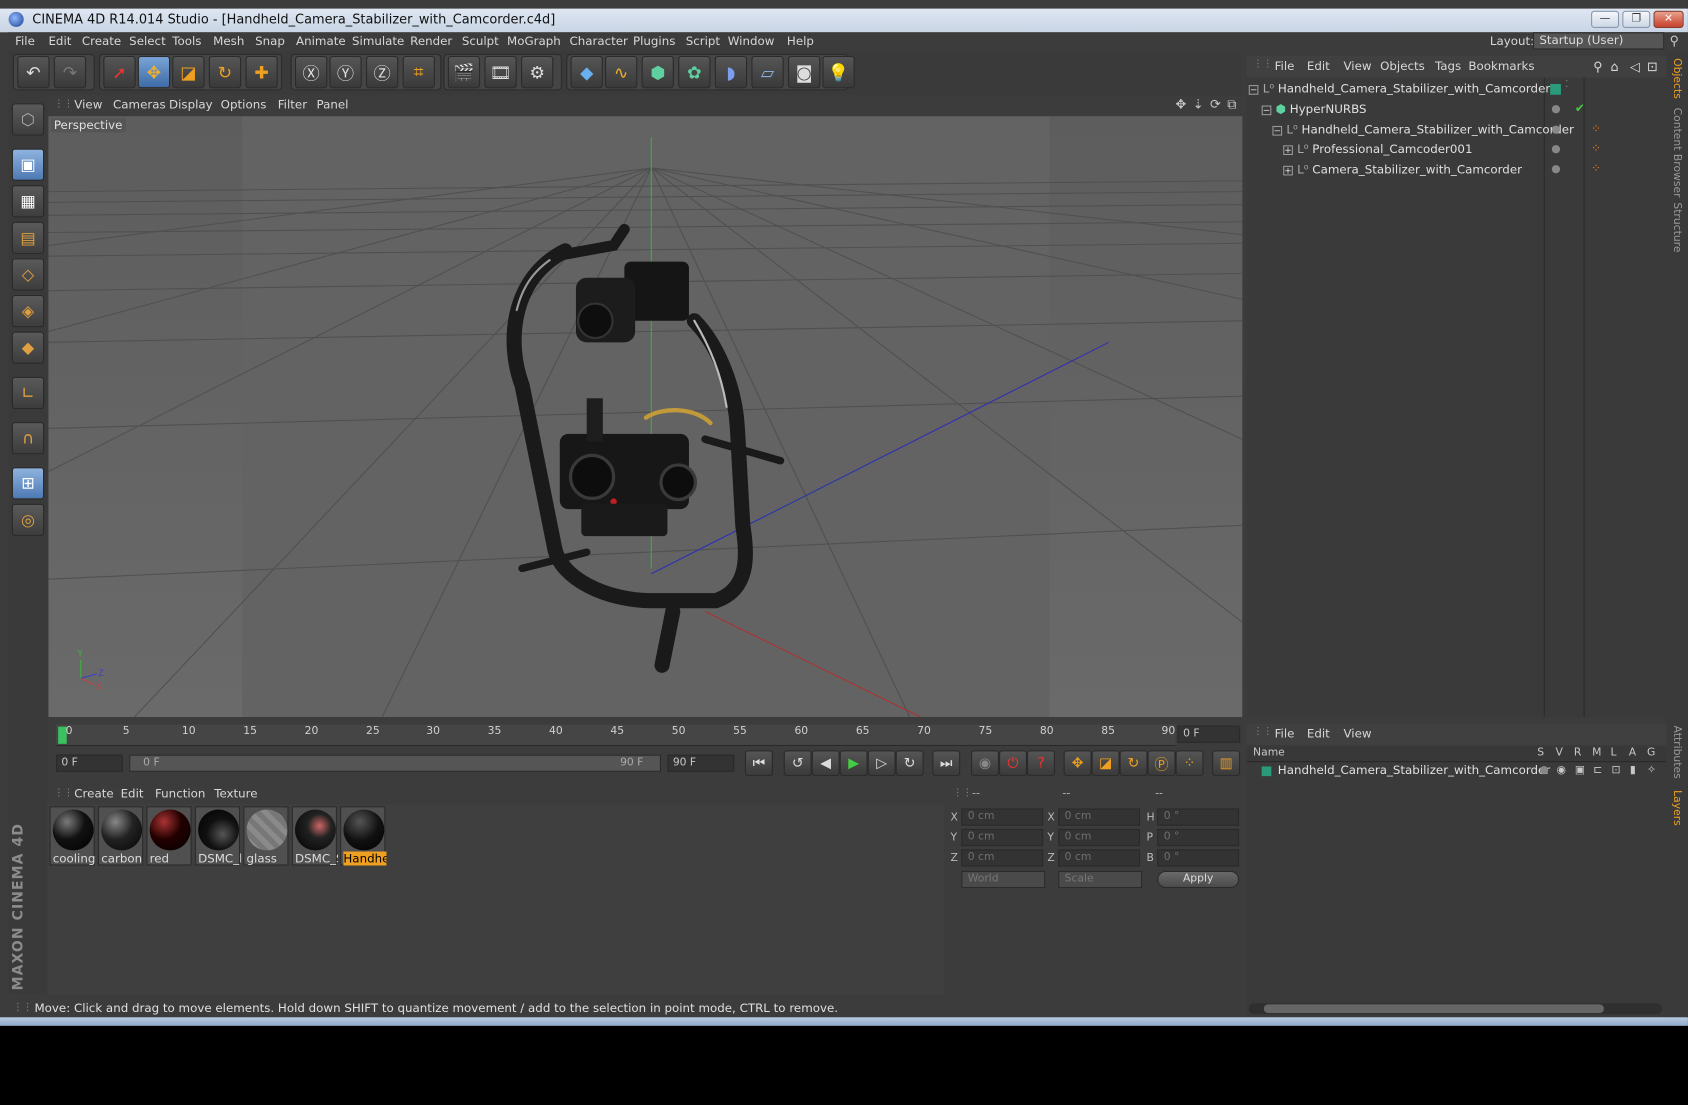 Image resolution: width=1688 pixels, height=1105 pixels. What do you see at coordinates (93, 794) in the screenshot?
I see `material-menu-create: Create` at bounding box center [93, 794].